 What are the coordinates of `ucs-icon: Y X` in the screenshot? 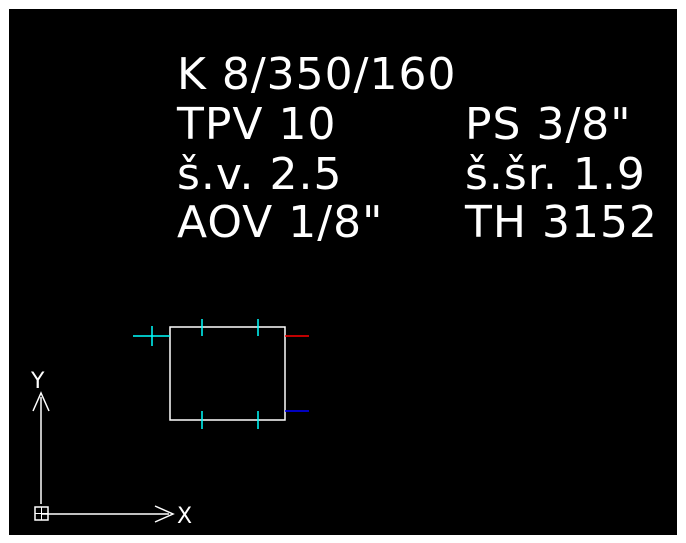 It's located at (111, 449).